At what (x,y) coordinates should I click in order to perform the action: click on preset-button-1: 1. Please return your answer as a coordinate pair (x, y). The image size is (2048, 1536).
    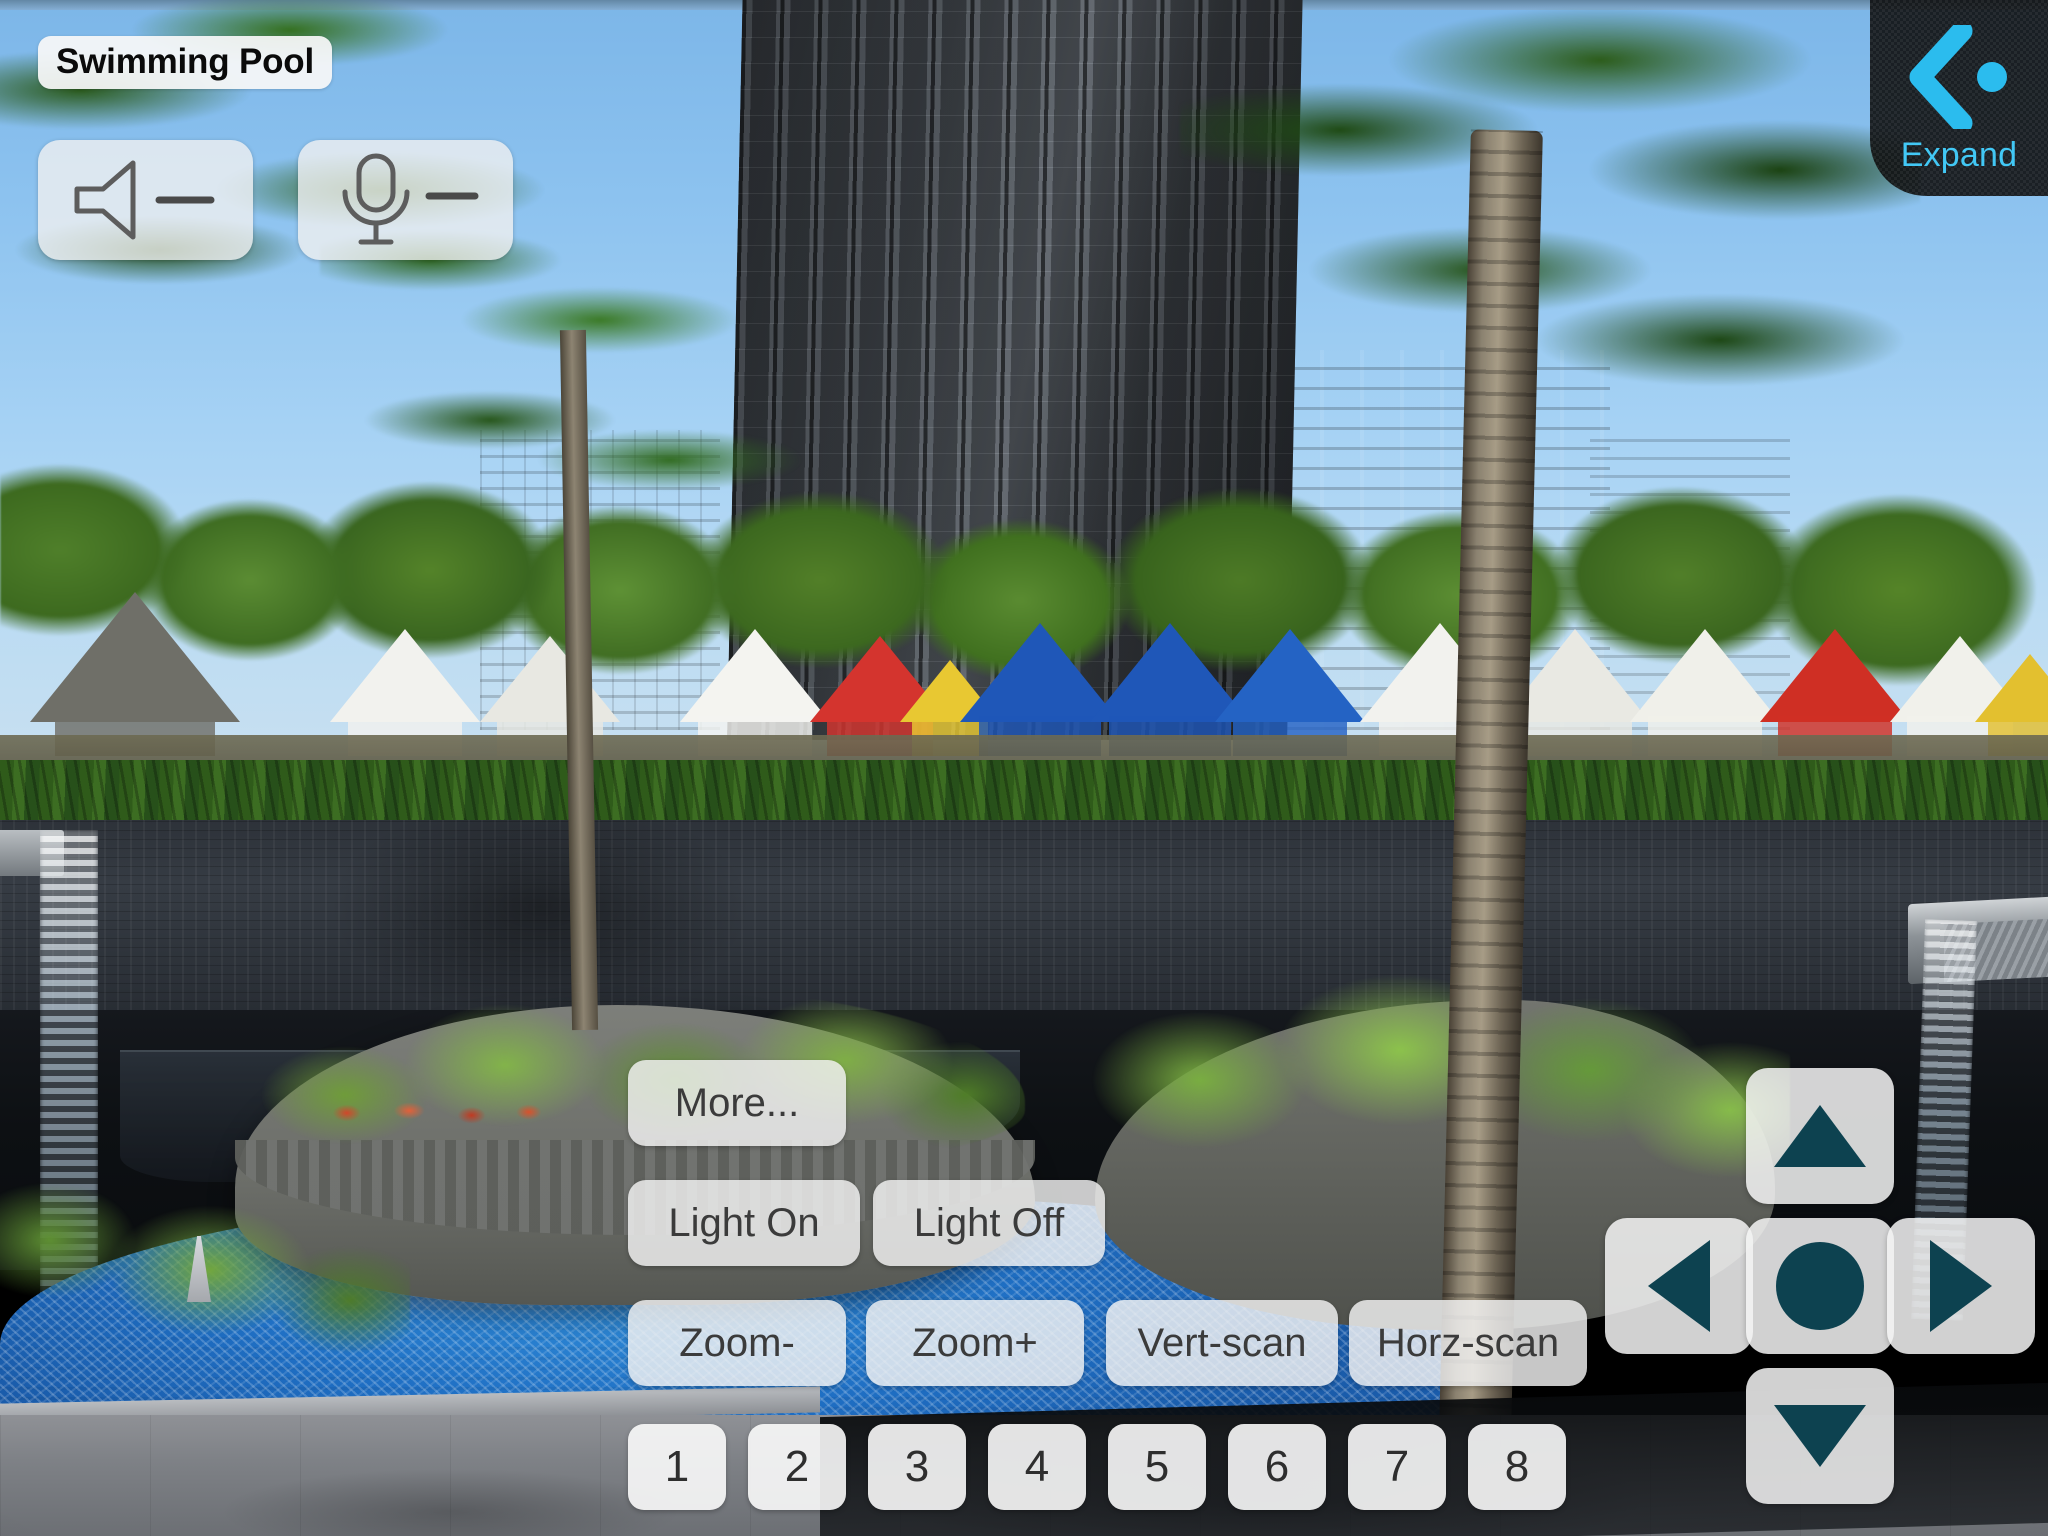
    Looking at the image, I should click on (677, 1467).